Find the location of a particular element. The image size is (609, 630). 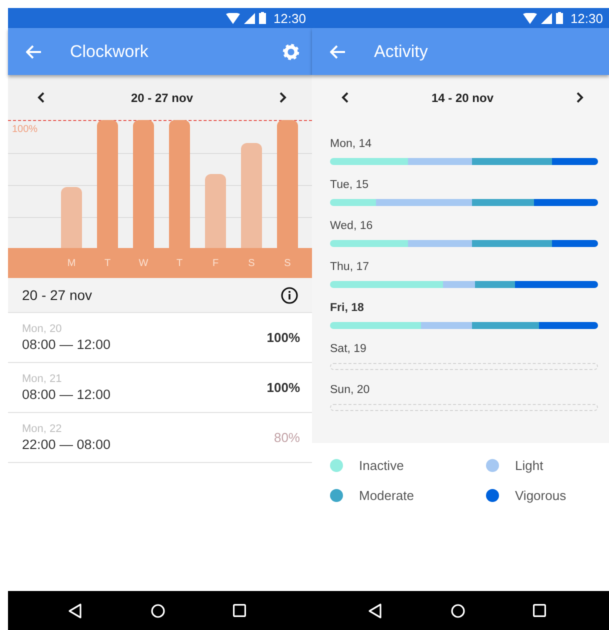

day-label: Wed, 16 is located at coordinates (352, 227).